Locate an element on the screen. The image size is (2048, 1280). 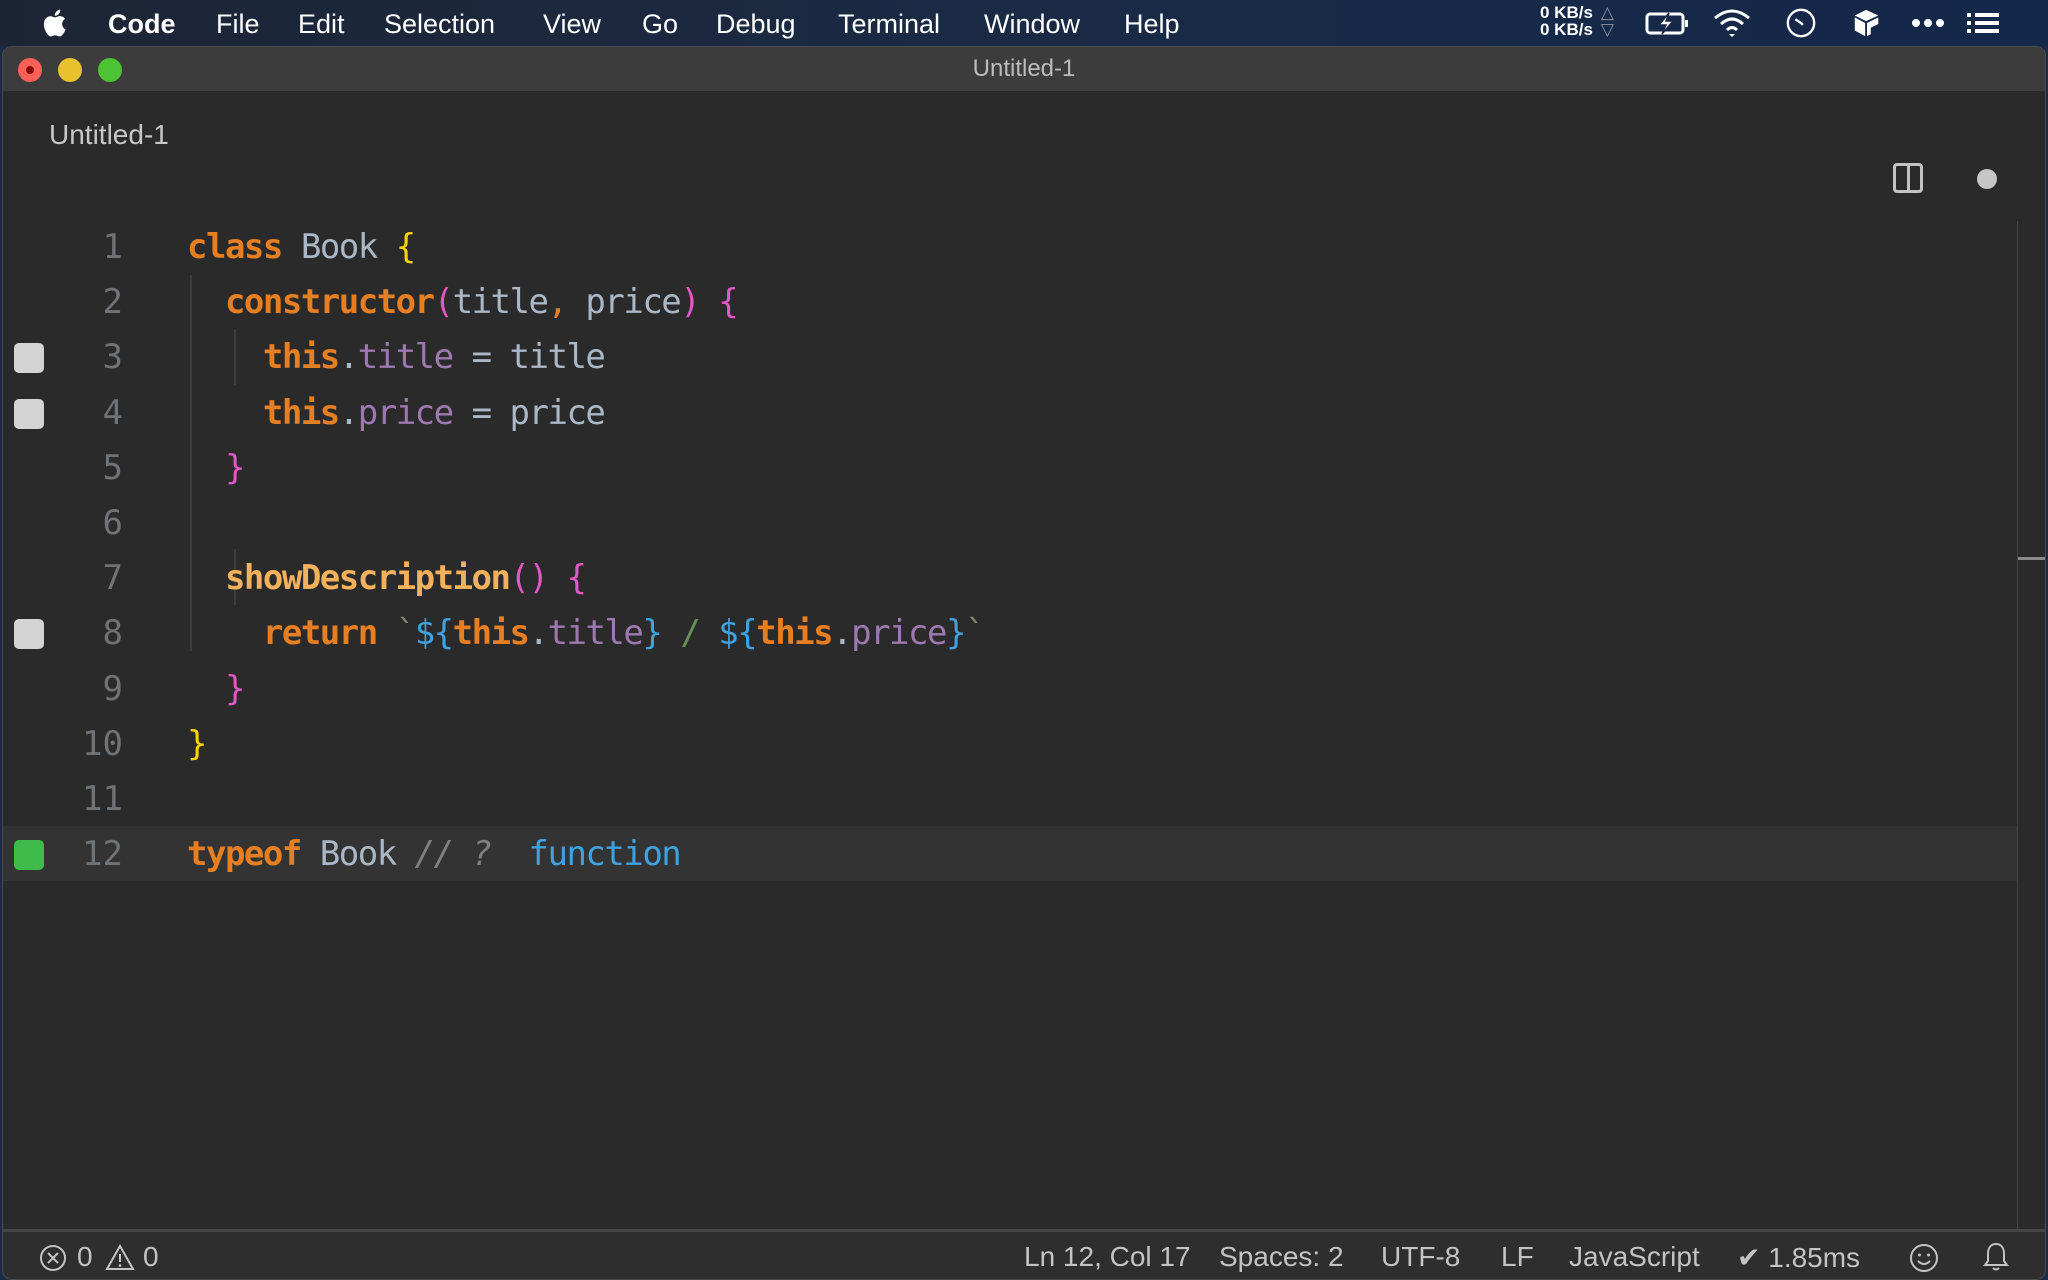
apple-logo-icon is located at coordinates (54, 23).